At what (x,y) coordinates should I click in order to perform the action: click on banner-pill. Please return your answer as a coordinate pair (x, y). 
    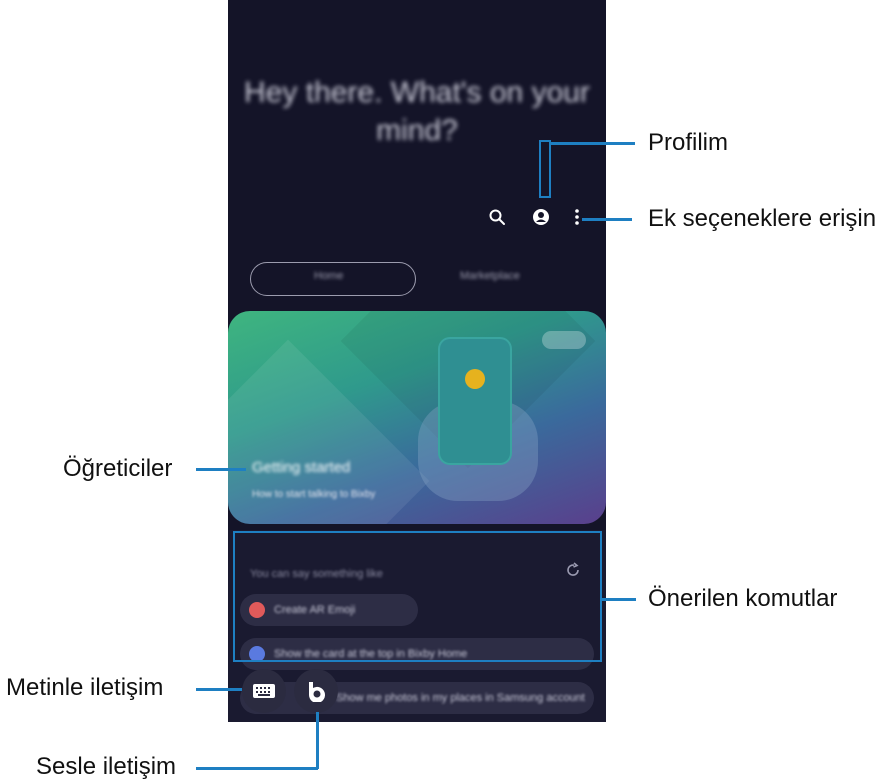
    Looking at the image, I should click on (564, 340).